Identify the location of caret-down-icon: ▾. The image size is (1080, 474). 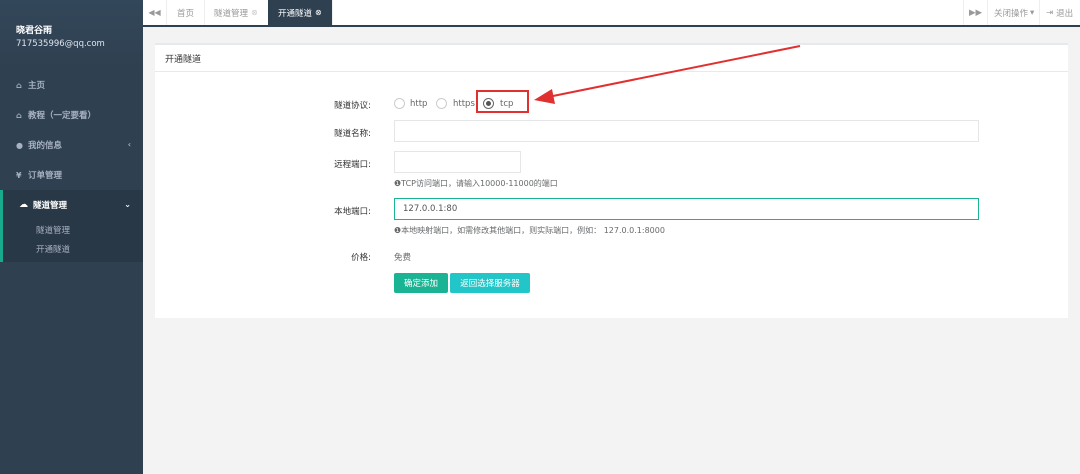
(1032, 12).